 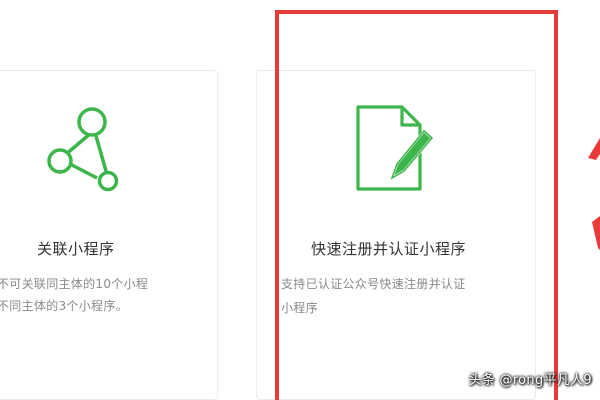 What do you see at coordinates (299, 308) in the screenshot?
I see `card-desc-line: 小程序` at bounding box center [299, 308].